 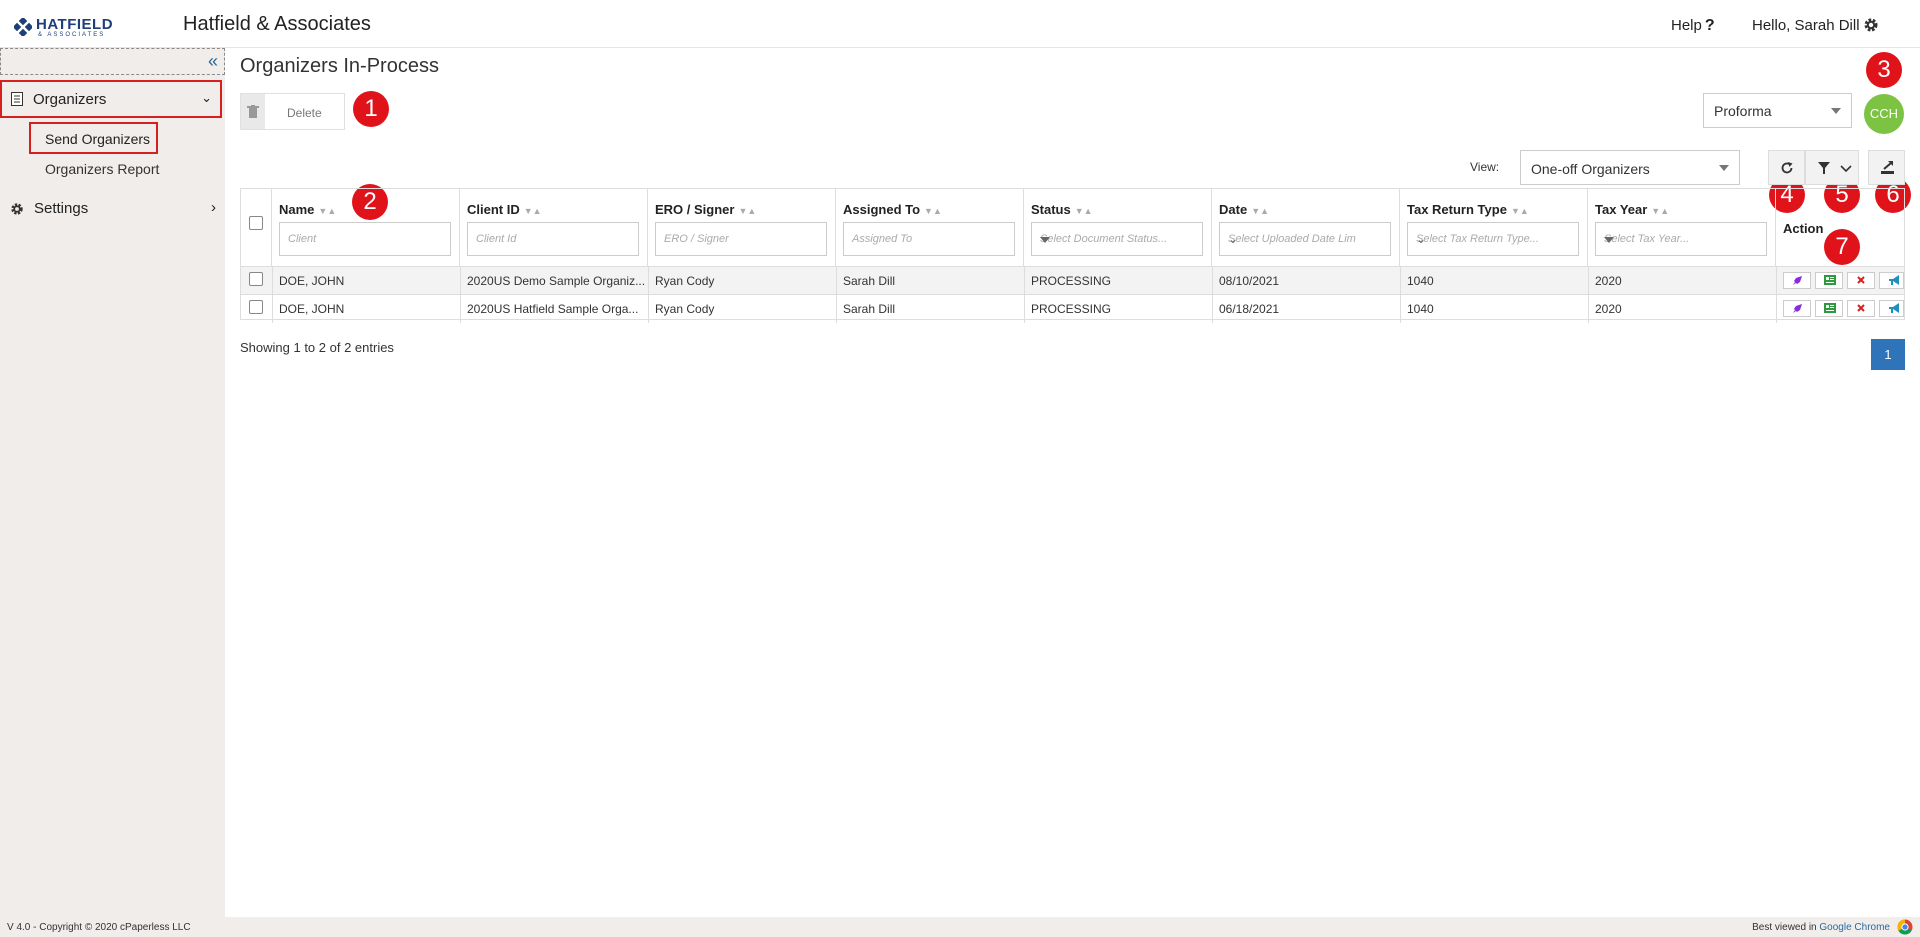 I want to click on browser-link: Google Chrome, so click(x=1854, y=927).